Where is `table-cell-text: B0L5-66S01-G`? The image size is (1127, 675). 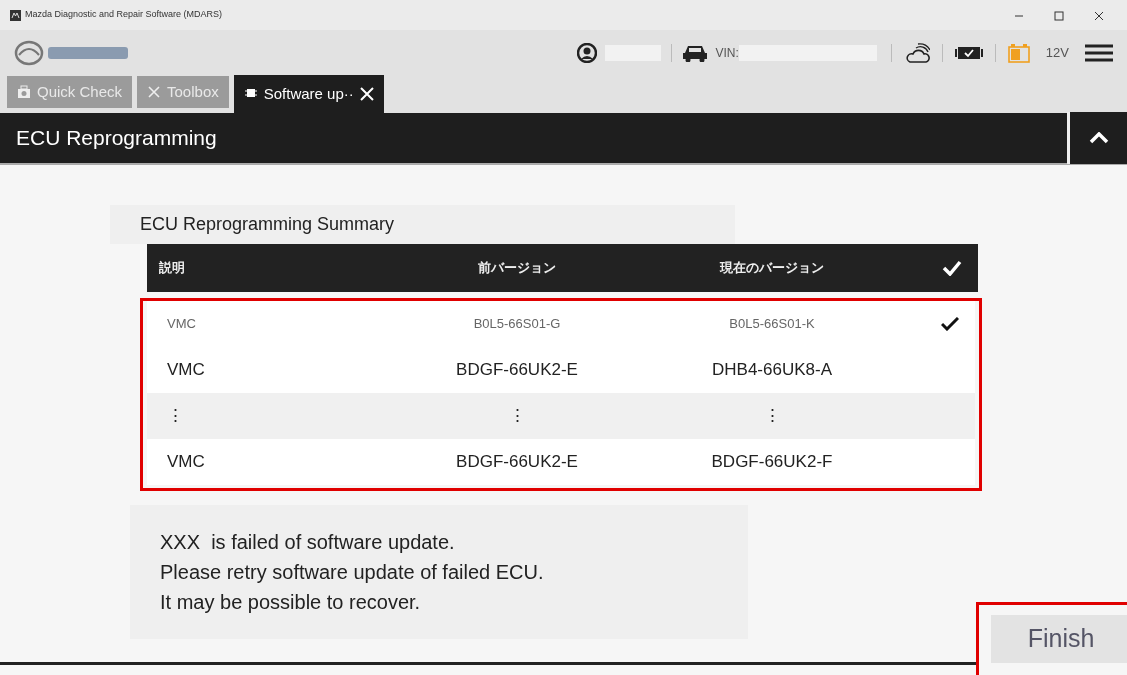
table-cell-text: B0L5-66S01-G is located at coordinates (517, 324).